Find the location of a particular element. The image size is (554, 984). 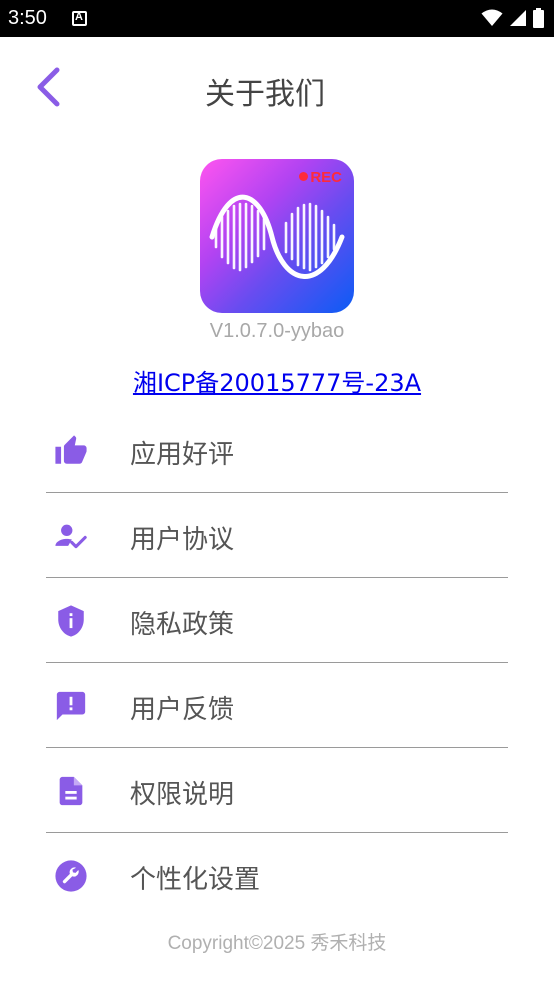

rec-badge: REC is located at coordinates (320, 177).